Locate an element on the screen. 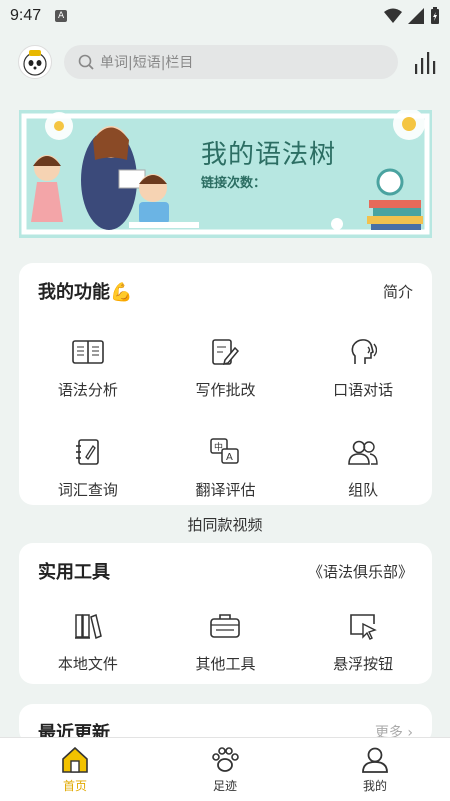  tool-local-files: 本地文件 is located at coordinates (88, 641).